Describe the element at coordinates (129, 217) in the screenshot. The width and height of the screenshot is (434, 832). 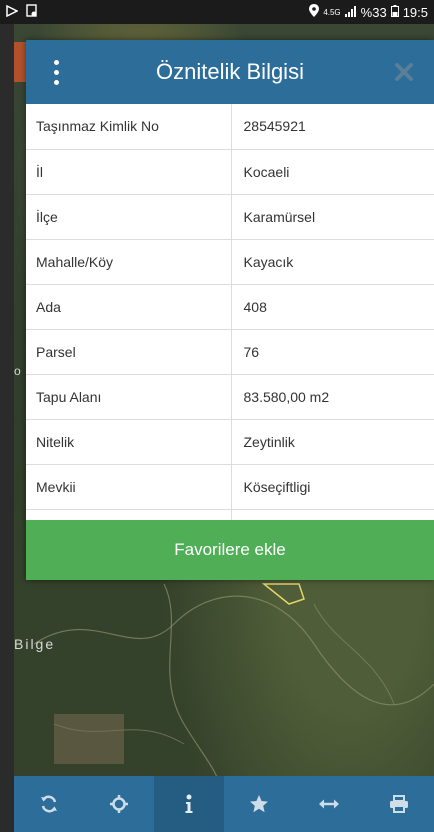
I see `attribute-name: İlçe` at that location.